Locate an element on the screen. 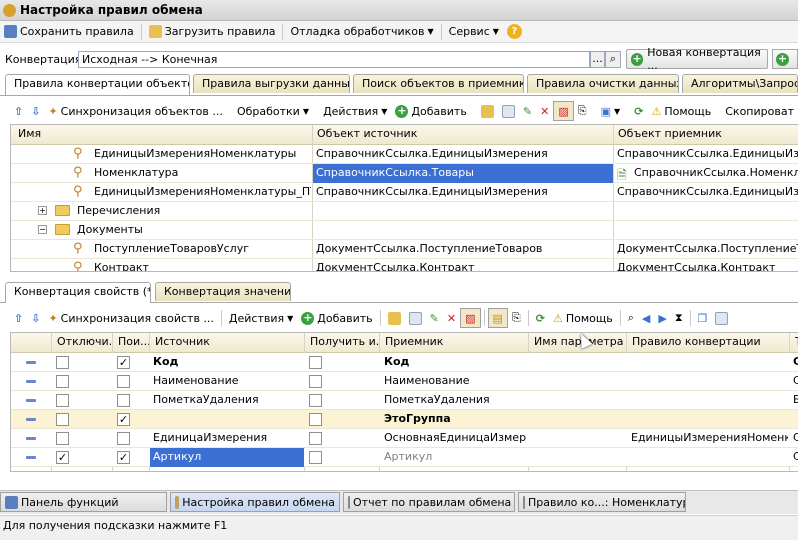 The image size is (798, 540). tab-object-conversion-rules: Правила конвертации объектов is located at coordinates (97, 84).